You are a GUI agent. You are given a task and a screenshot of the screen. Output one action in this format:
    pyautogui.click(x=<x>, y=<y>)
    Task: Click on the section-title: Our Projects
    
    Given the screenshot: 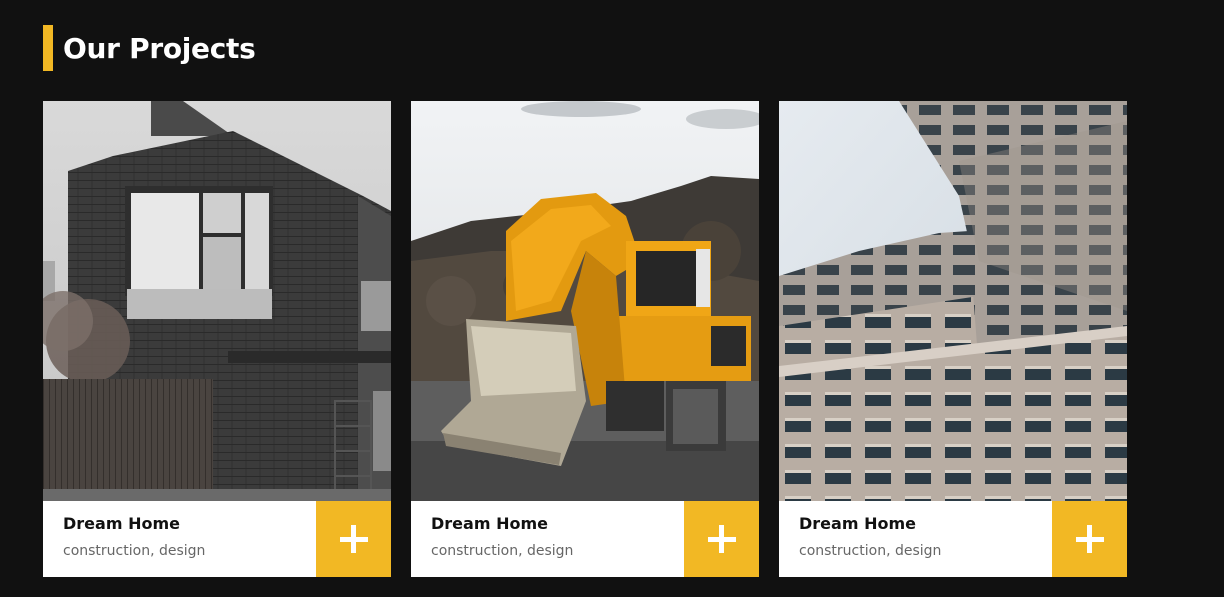 What is the action you would take?
    pyautogui.click(x=159, y=48)
    